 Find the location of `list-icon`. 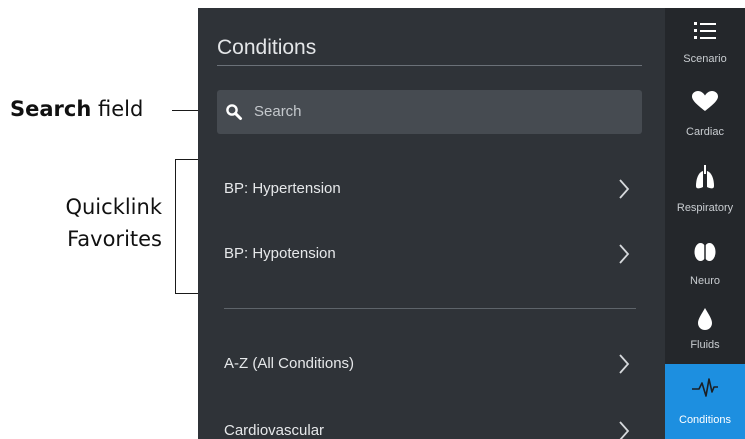

list-icon is located at coordinates (705, 30).